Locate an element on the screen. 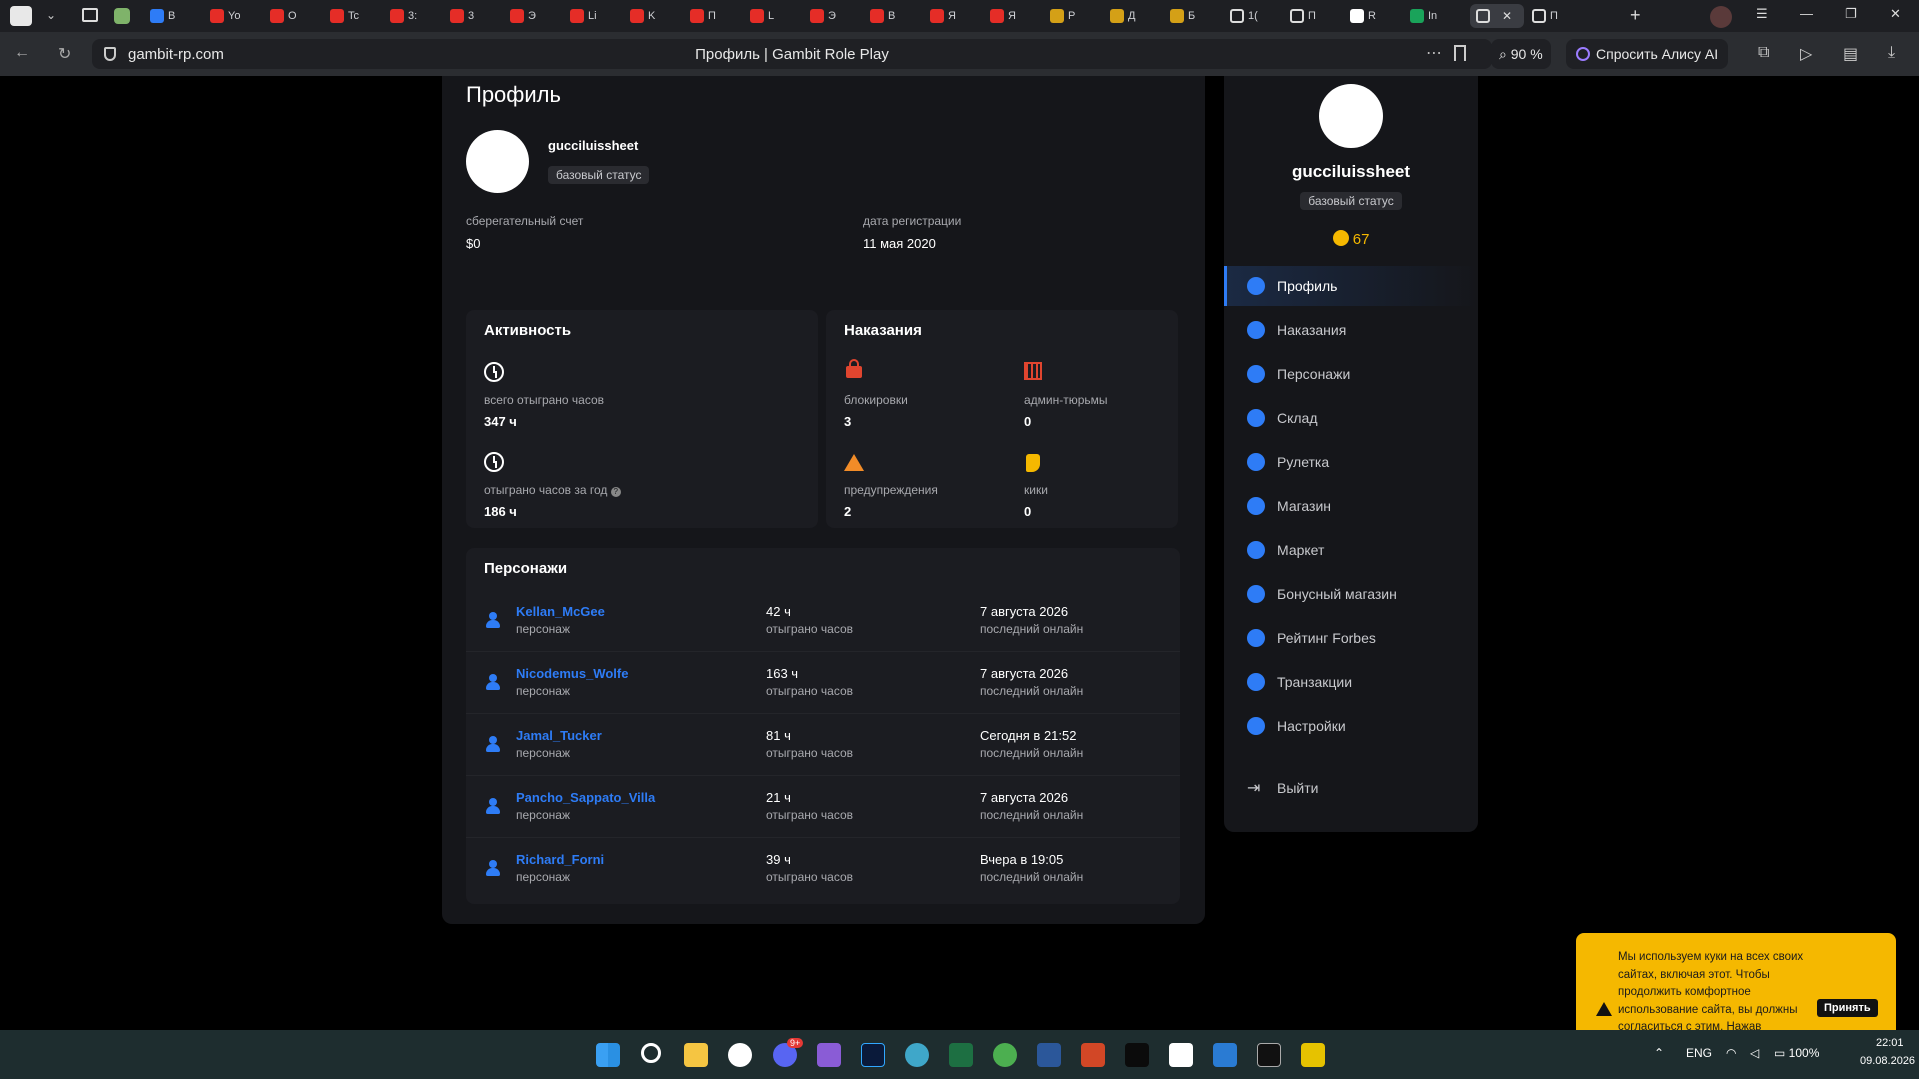  person-icon is located at coordinates (493, 806).